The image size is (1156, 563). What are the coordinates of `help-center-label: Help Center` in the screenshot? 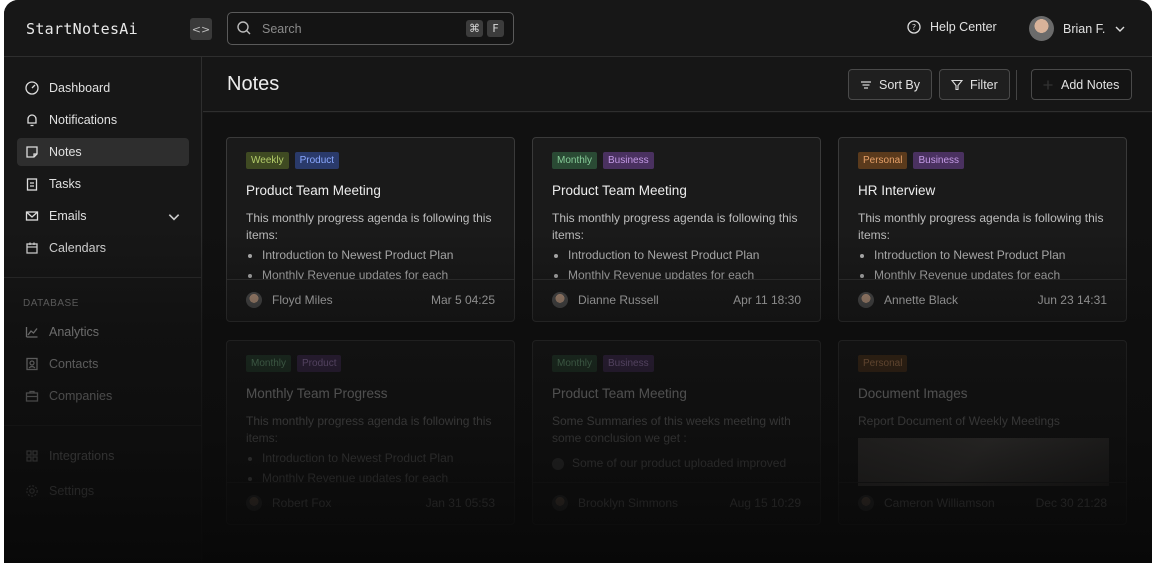 It's located at (963, 27).